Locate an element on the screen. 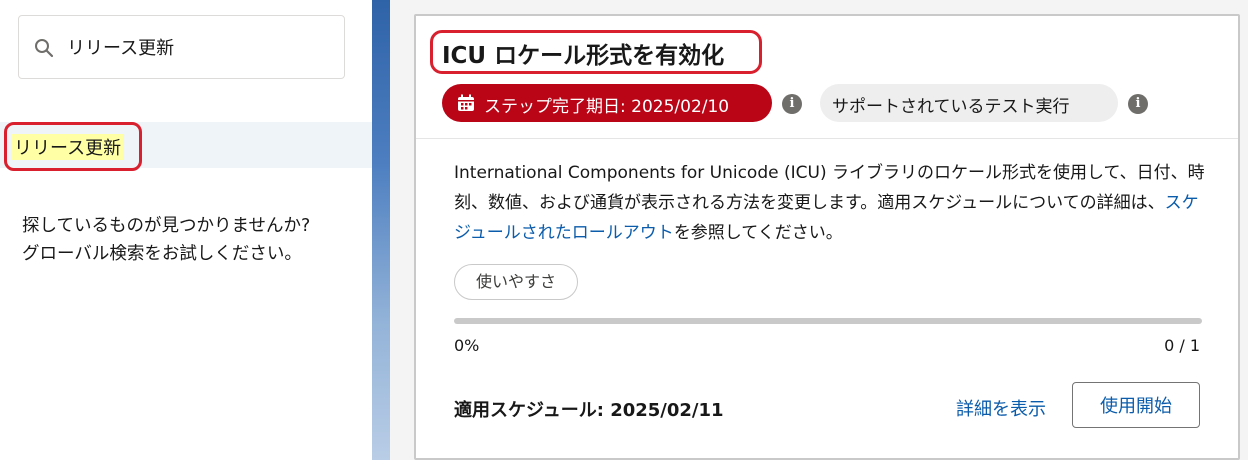 Image resolution: width=1248 pixels, height=460 pixels. not-found-line: グローバル検索をお試しください。 is located at coordinates (162, 254).